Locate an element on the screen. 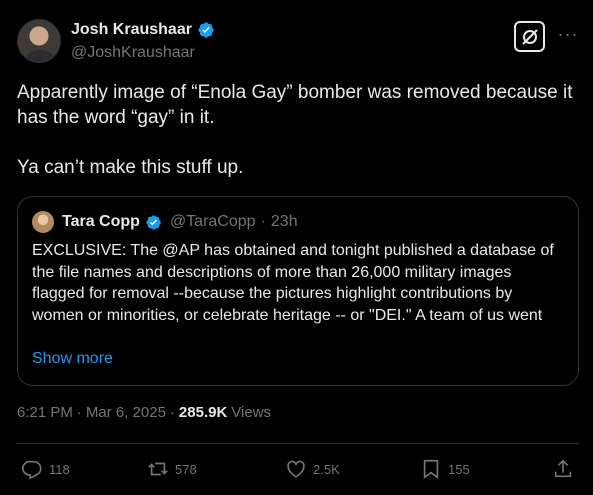  quoted-tweet-header: Tara Copp @TaraCopp · 23h is located at coordinates (165, 222).